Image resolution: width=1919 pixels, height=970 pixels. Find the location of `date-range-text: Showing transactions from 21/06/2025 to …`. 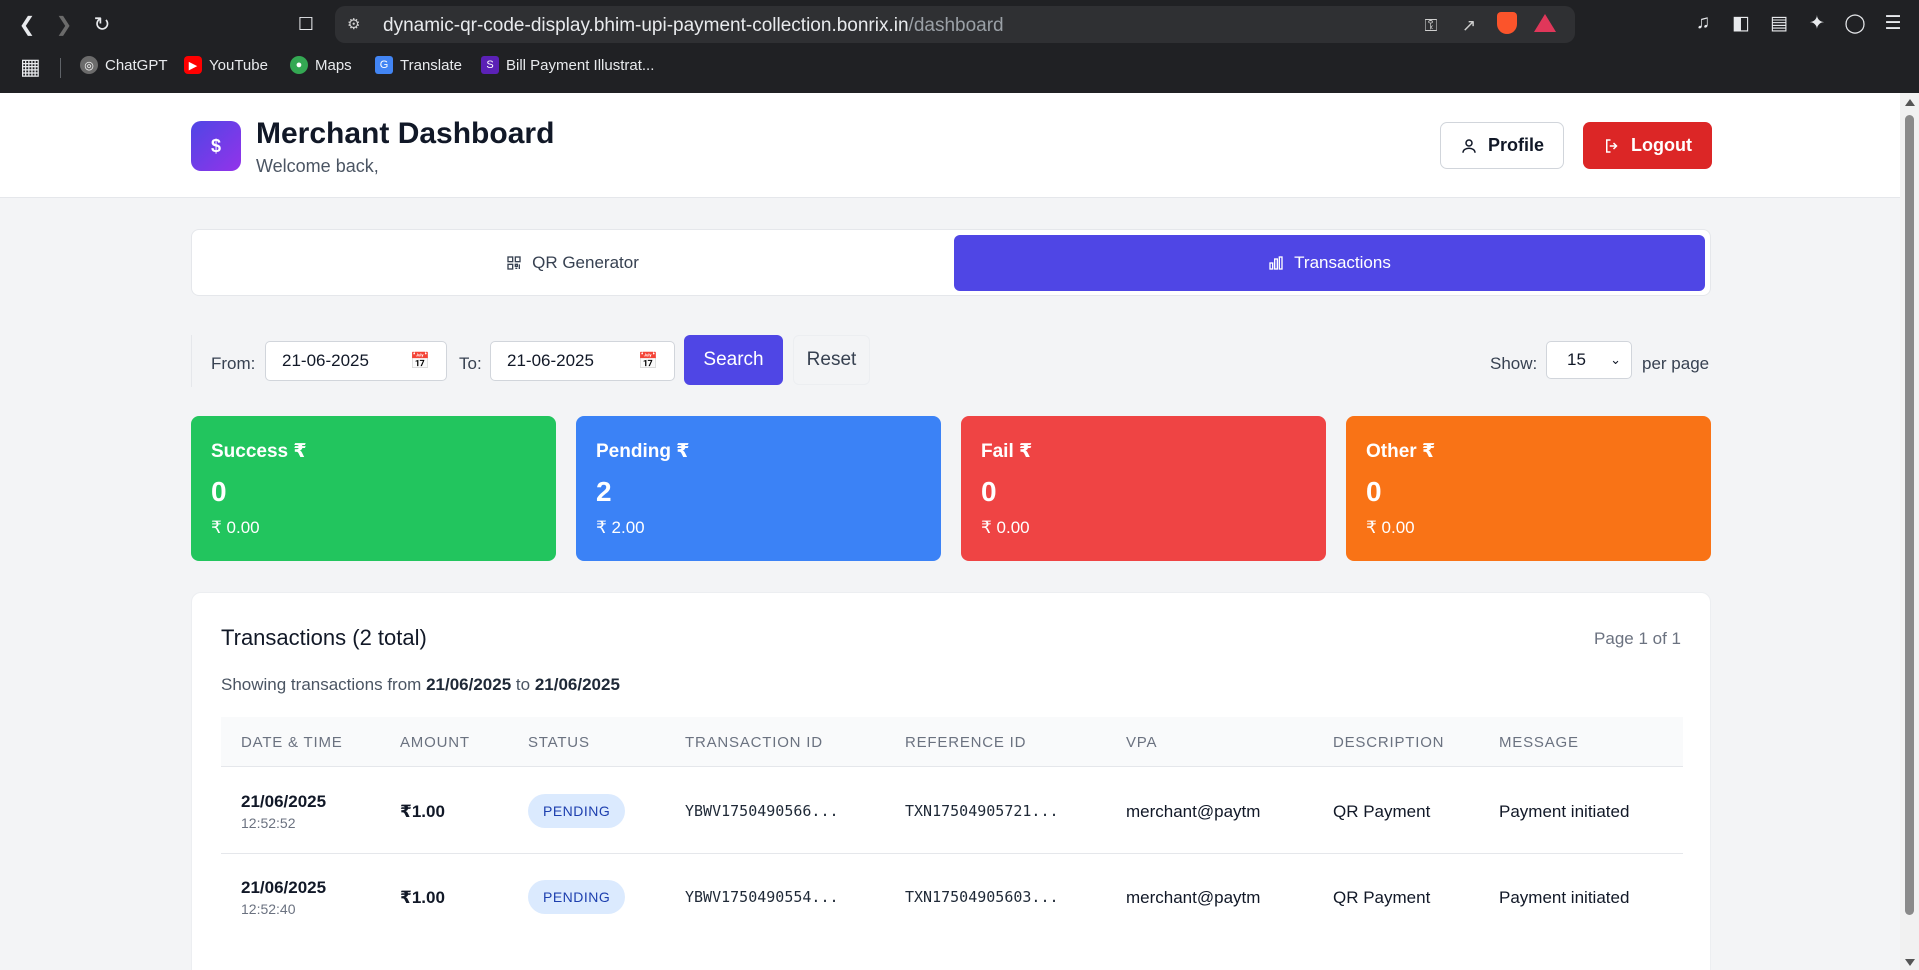

date-range-text: Showing transactions from 21/06/2025 to … is located at coordinates (420, 685).